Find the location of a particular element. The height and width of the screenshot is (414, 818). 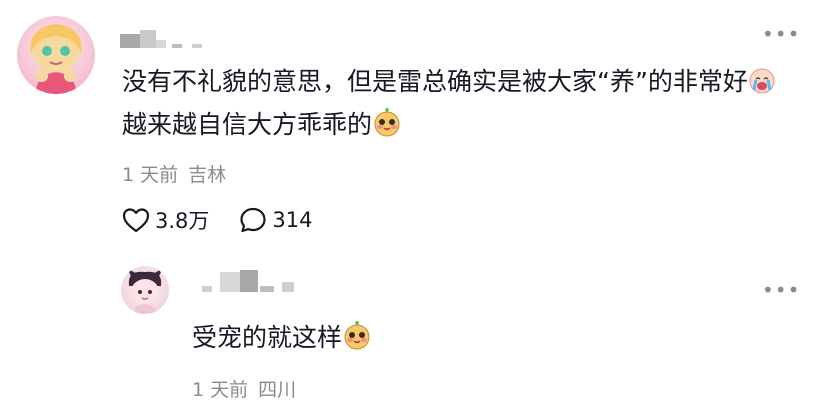

reply-text: 受宠的就这样 is located at coordinates (472, 339).